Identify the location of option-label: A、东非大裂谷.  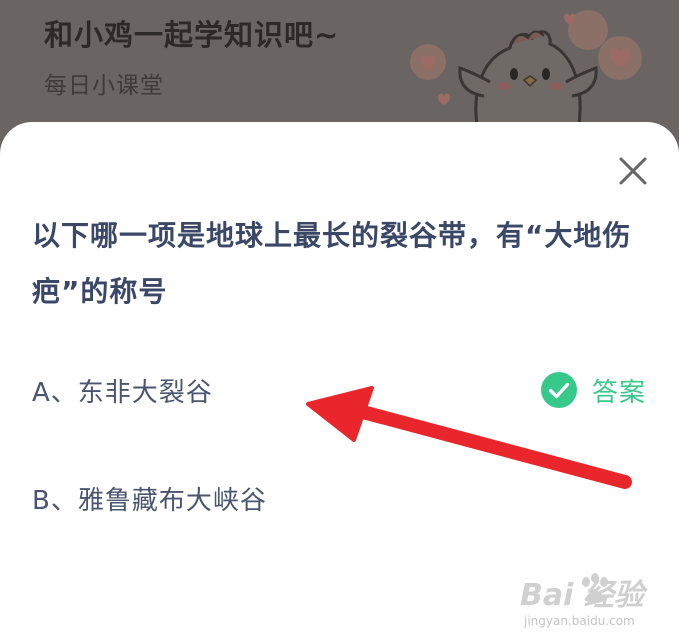
(122, 393).